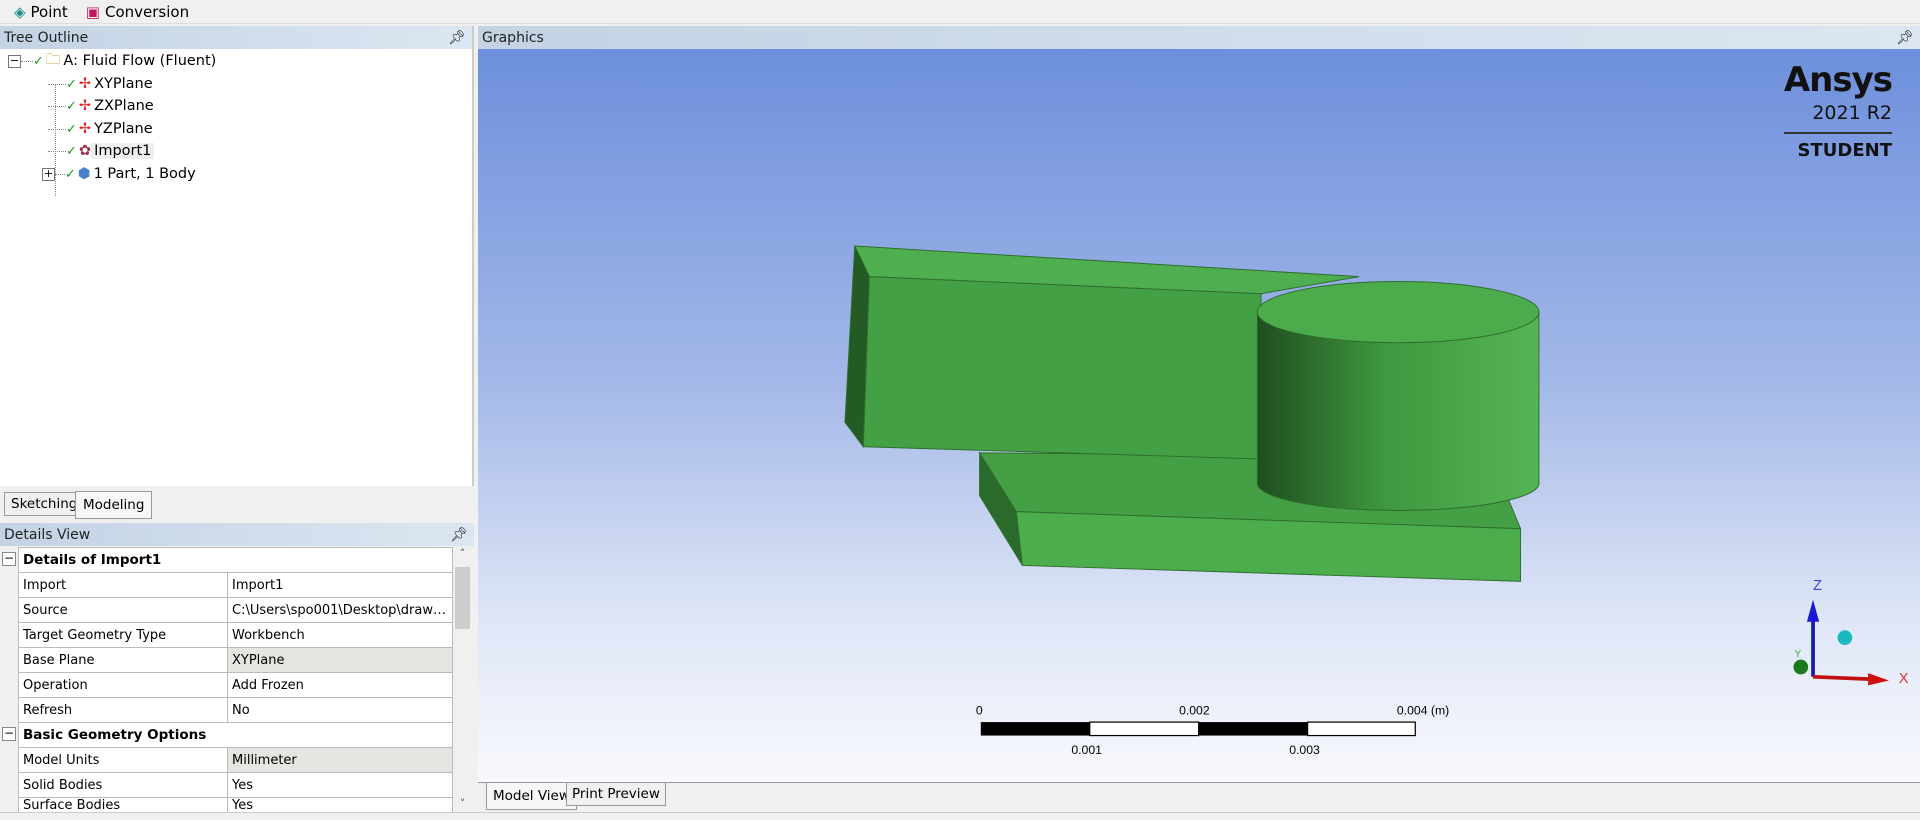  I want to click on table-row: Base Plane XYPlane, so click(235, 660).